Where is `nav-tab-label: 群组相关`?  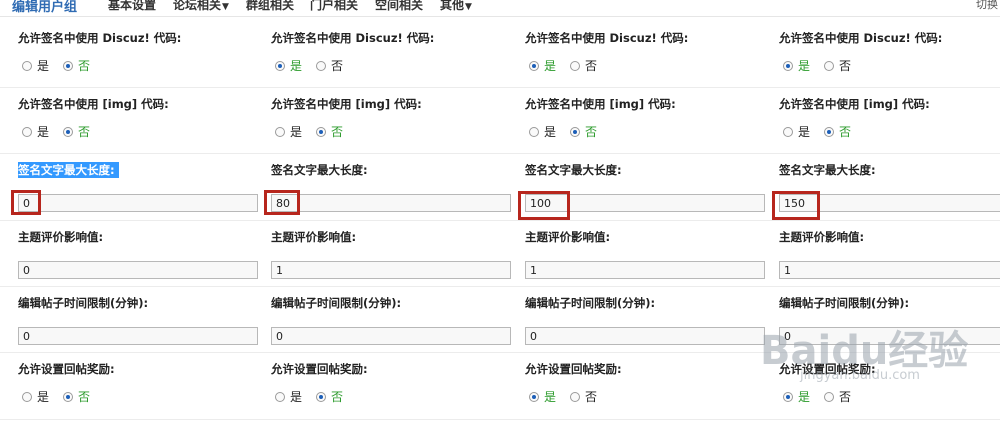
nav-tab-label: 群组相关 is located at coordinates (270, 6).